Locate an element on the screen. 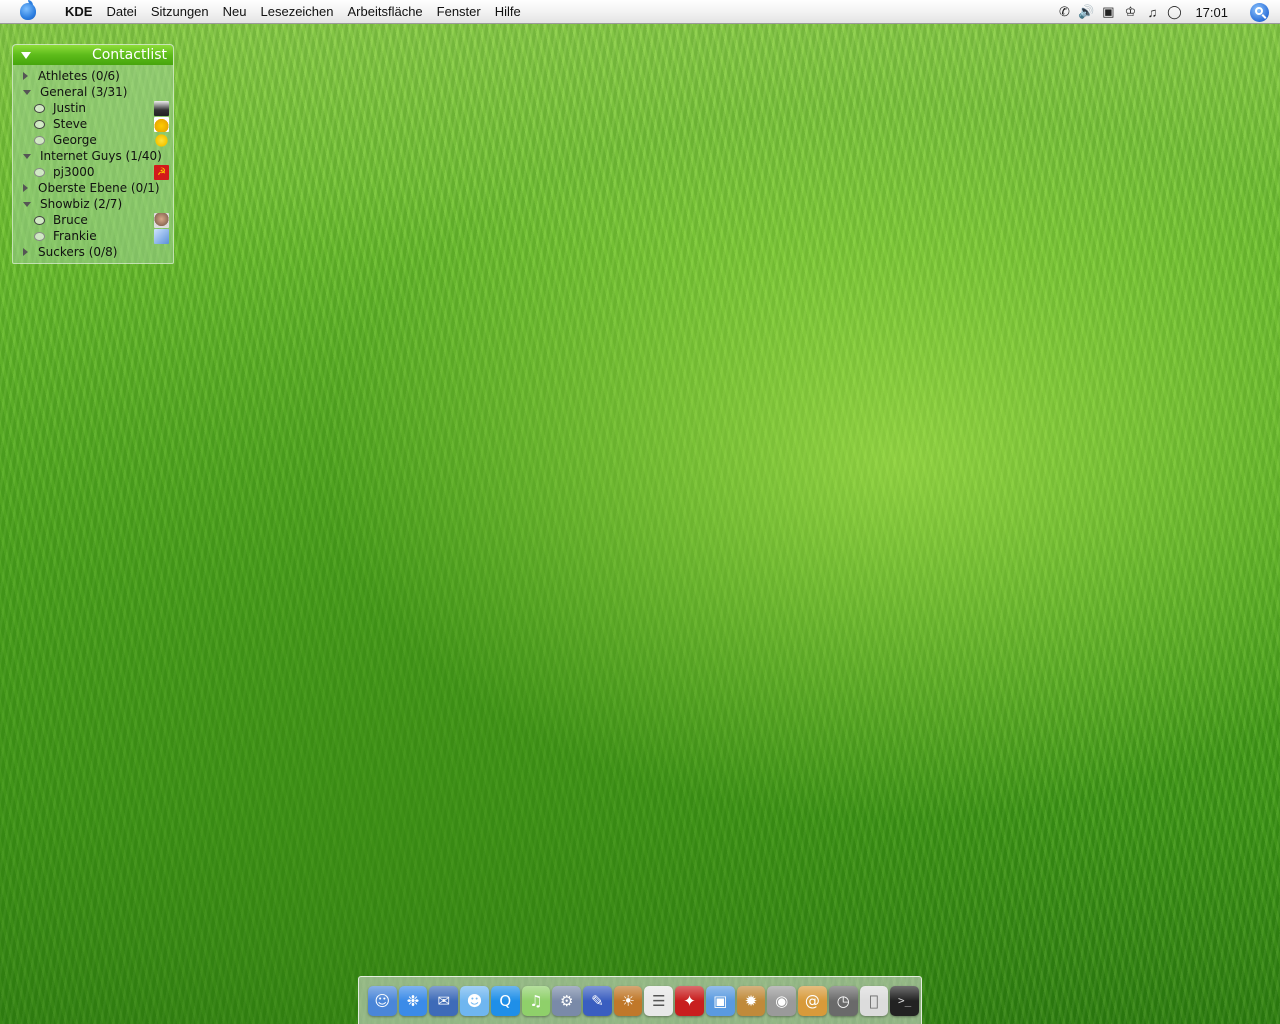 The image size is (1280, 1024). menu-sitzungen: Sitzungen is located at coordinates (180, 12).